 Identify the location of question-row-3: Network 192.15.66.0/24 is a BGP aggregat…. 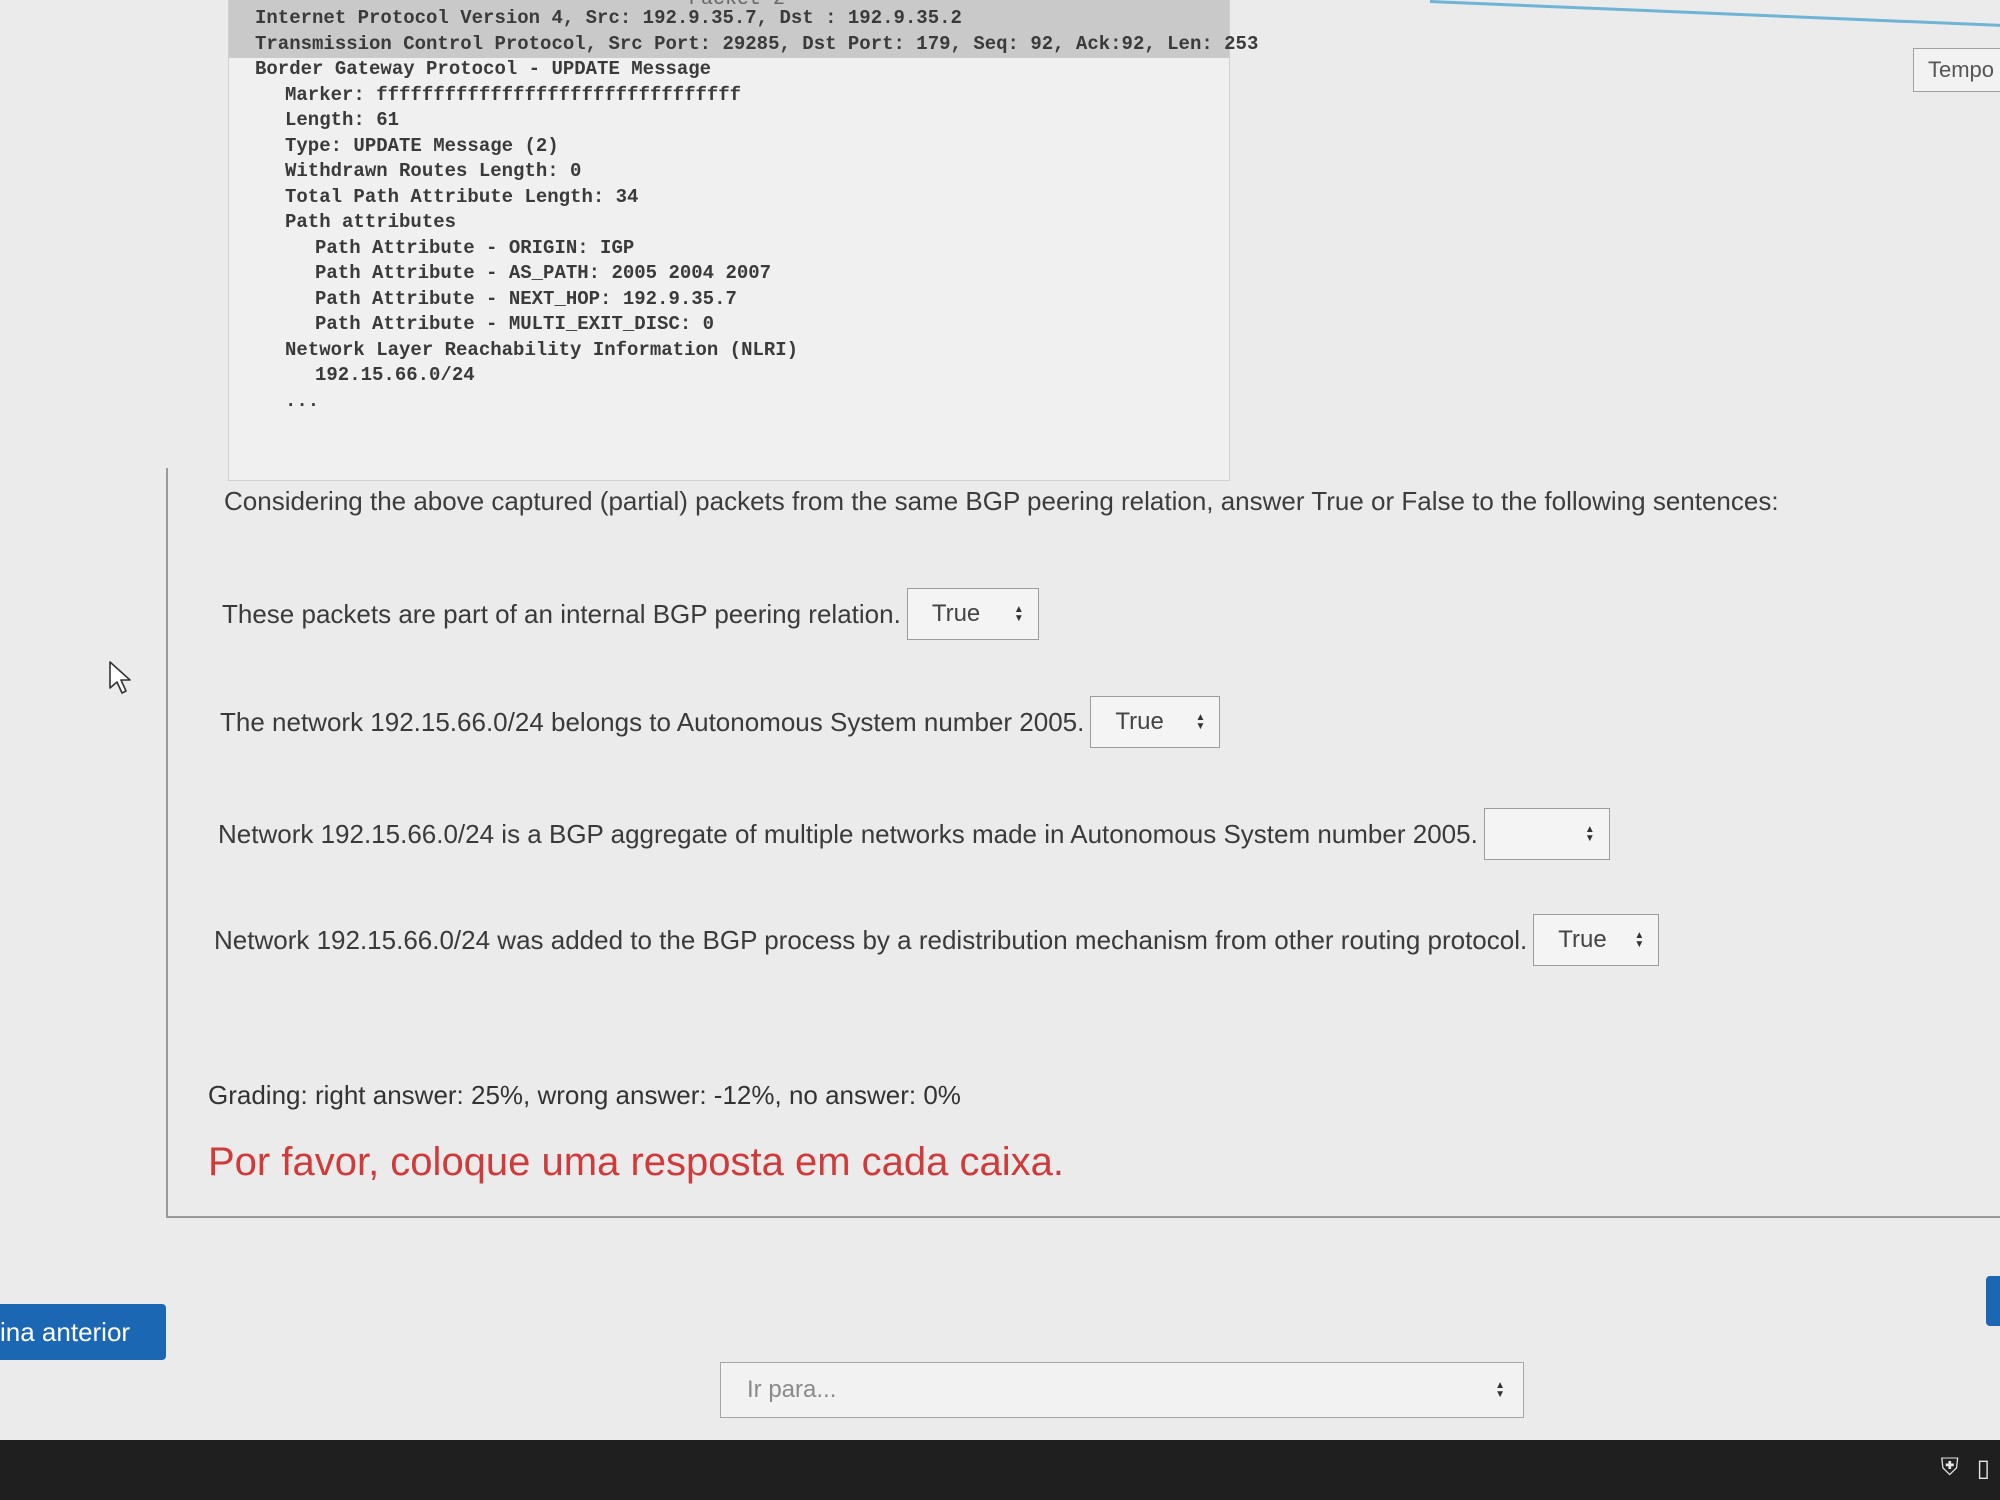
(914, 834).